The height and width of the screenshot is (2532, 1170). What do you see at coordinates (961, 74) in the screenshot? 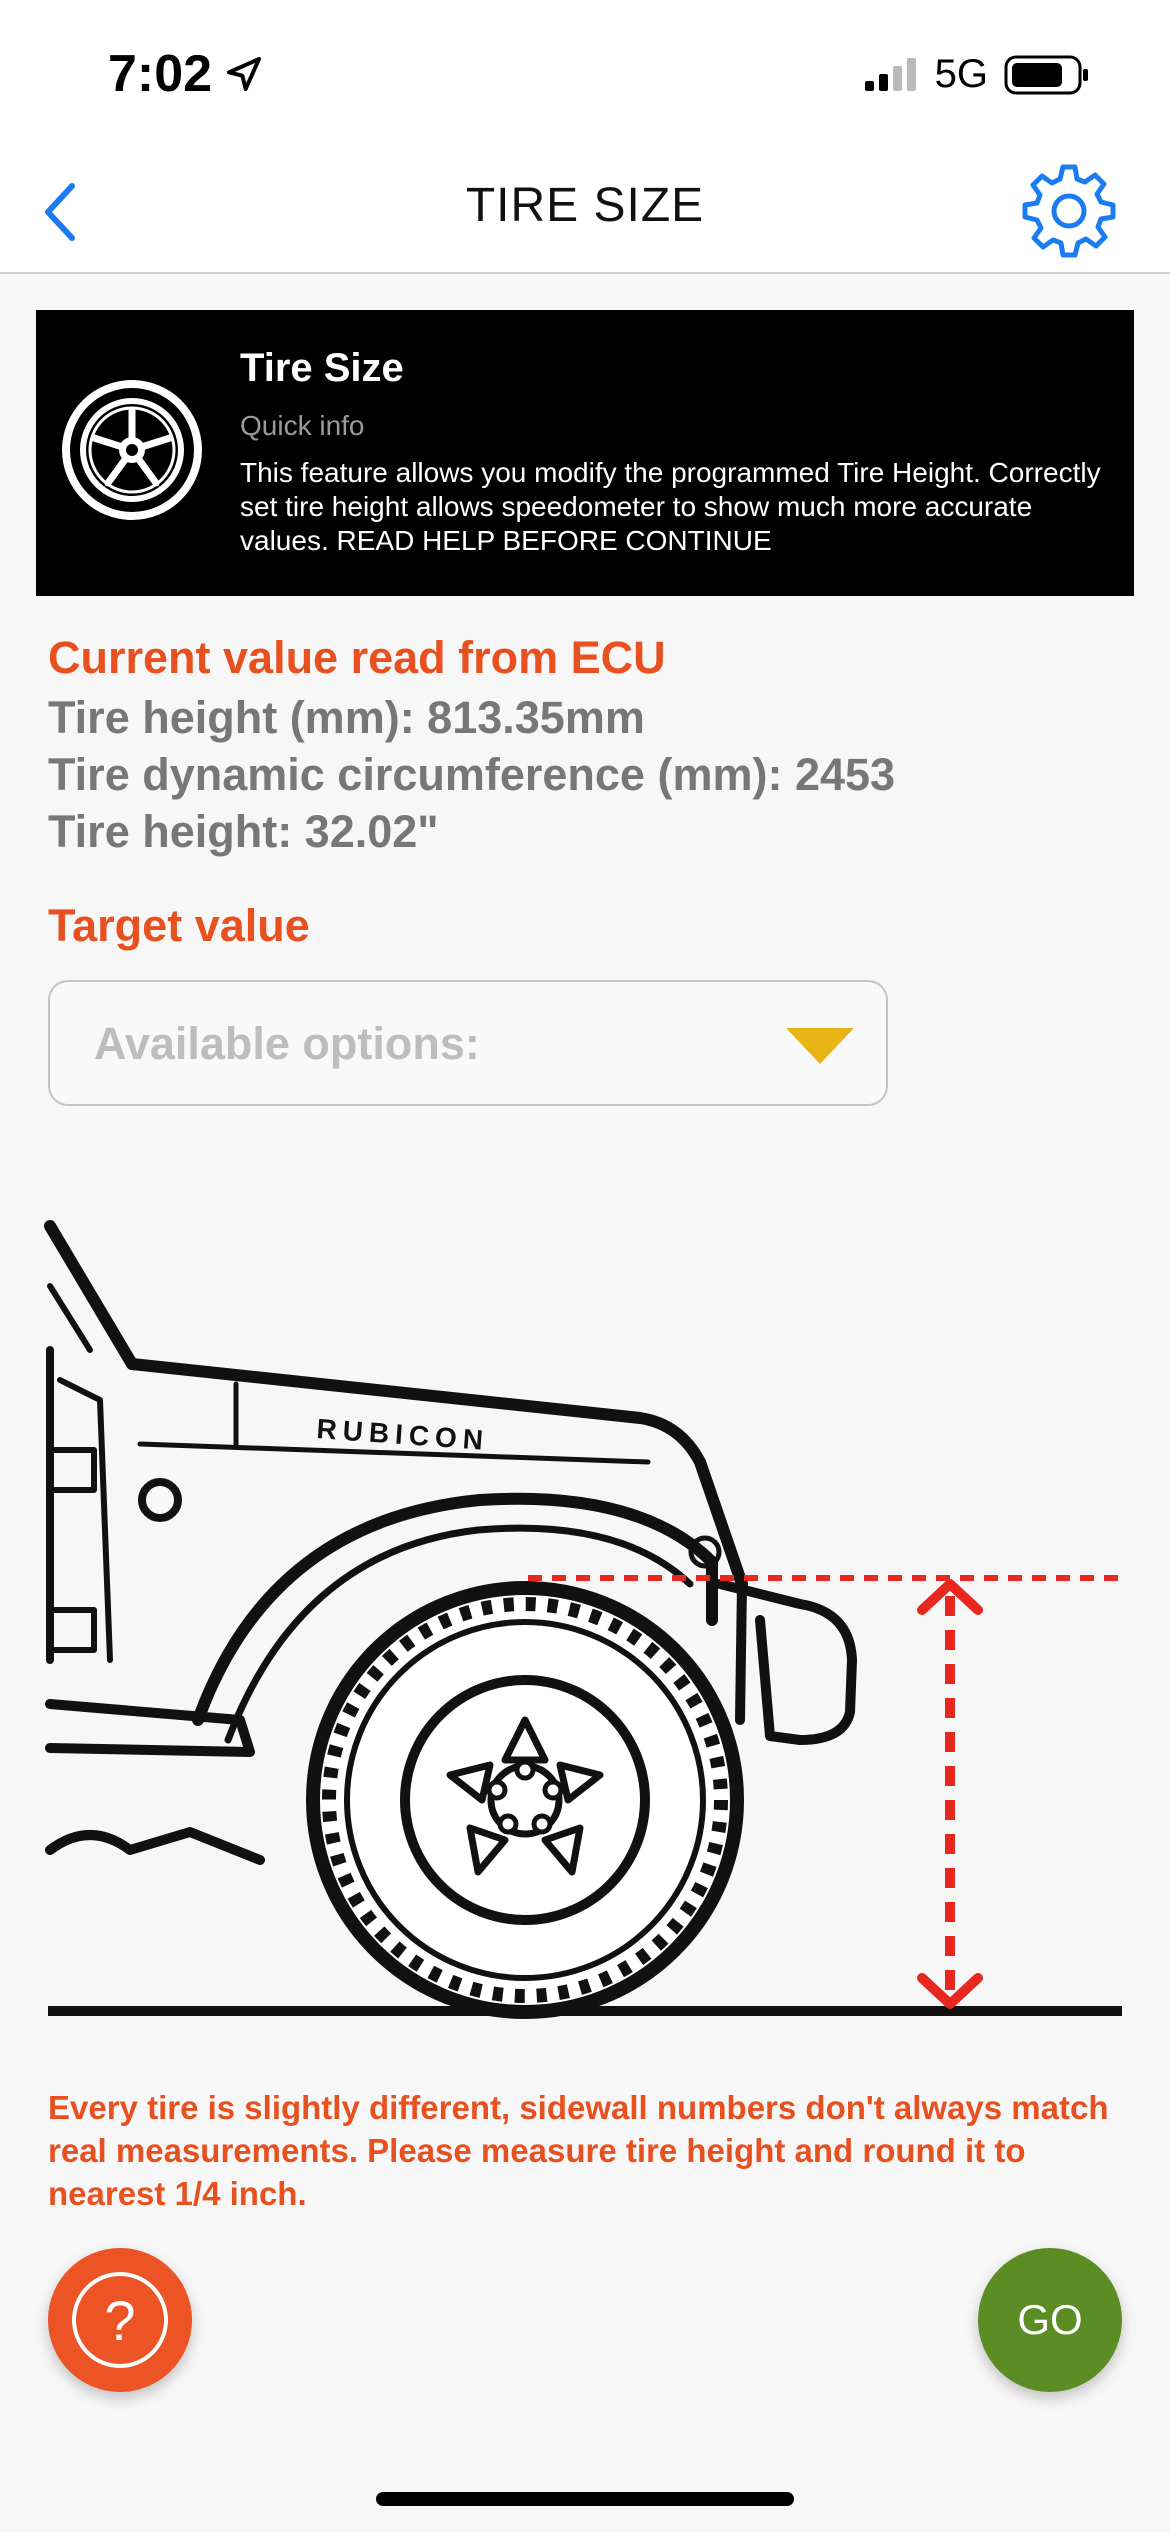
I see `network-label: 5G` at bounding box center [961, 74].